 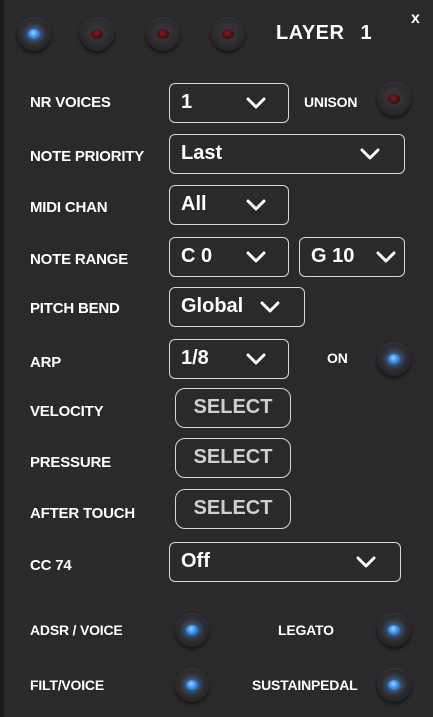 I want to click on midi-chan-label: MIDI CHAN, so click(x=69, y=207).